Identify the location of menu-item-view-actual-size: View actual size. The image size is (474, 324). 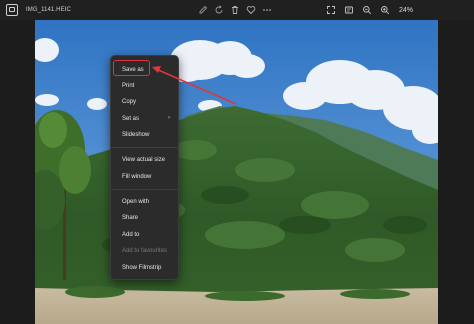
(144, 160).